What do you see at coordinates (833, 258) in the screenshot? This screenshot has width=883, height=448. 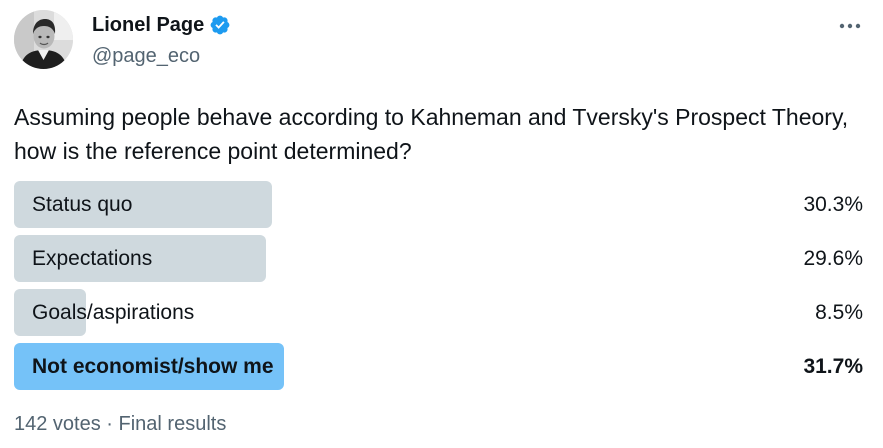 I see `poll-option-percent: 29.6%` at bounding box center [833, 258].